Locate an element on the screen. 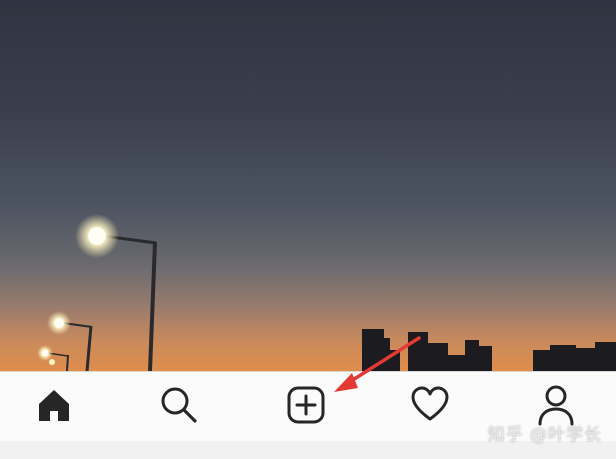 The image size is (616, 459). tab-new-post is located at coordinates (306, 407).